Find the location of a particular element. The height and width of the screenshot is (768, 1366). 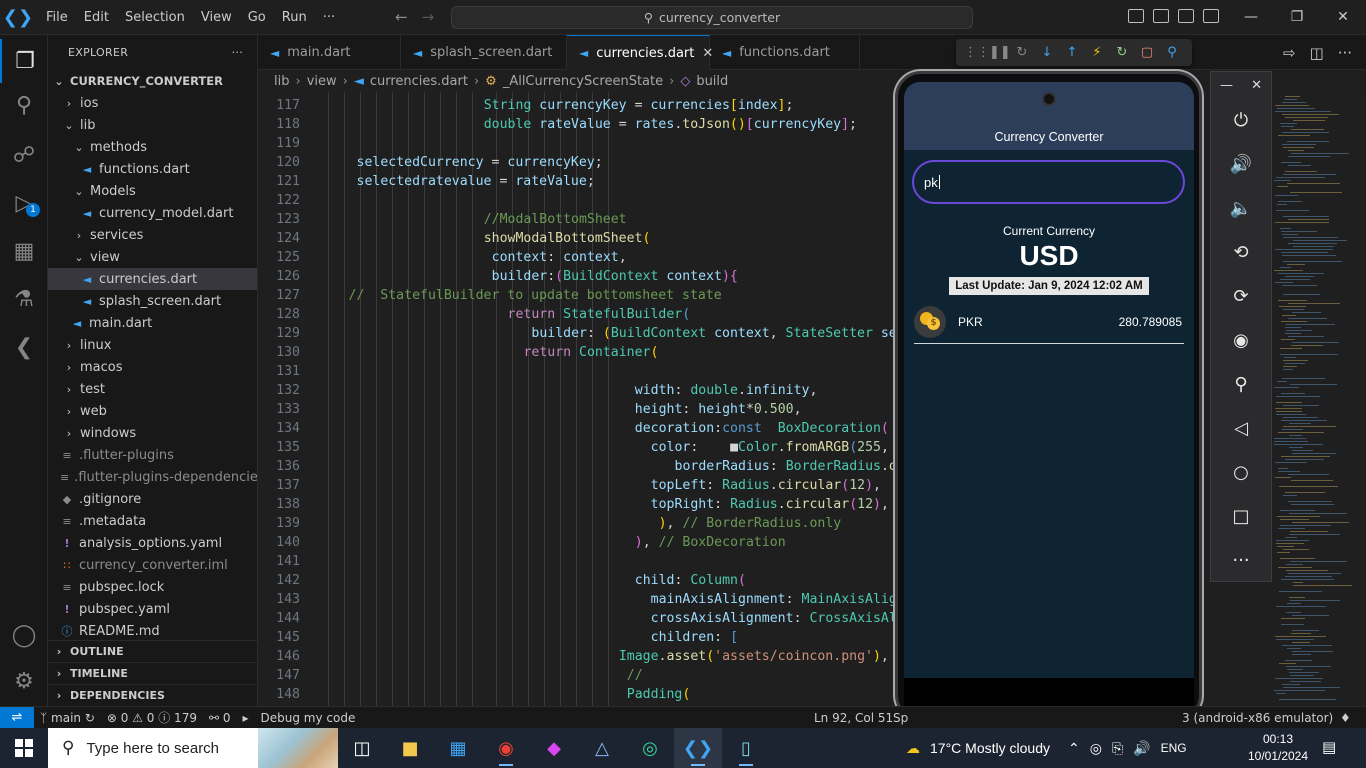

rotate-left-icon: ⟲ is located at coordinates (1241, 252).